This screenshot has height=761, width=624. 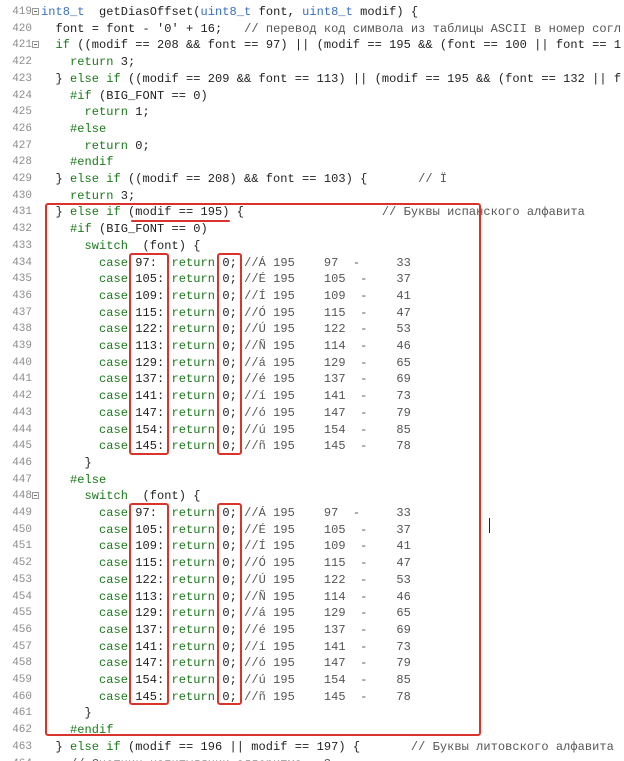 What do you see at coordinates (22, 730) in the screenshot?
I see `line-number: 462` at bounding box center [22, 730].